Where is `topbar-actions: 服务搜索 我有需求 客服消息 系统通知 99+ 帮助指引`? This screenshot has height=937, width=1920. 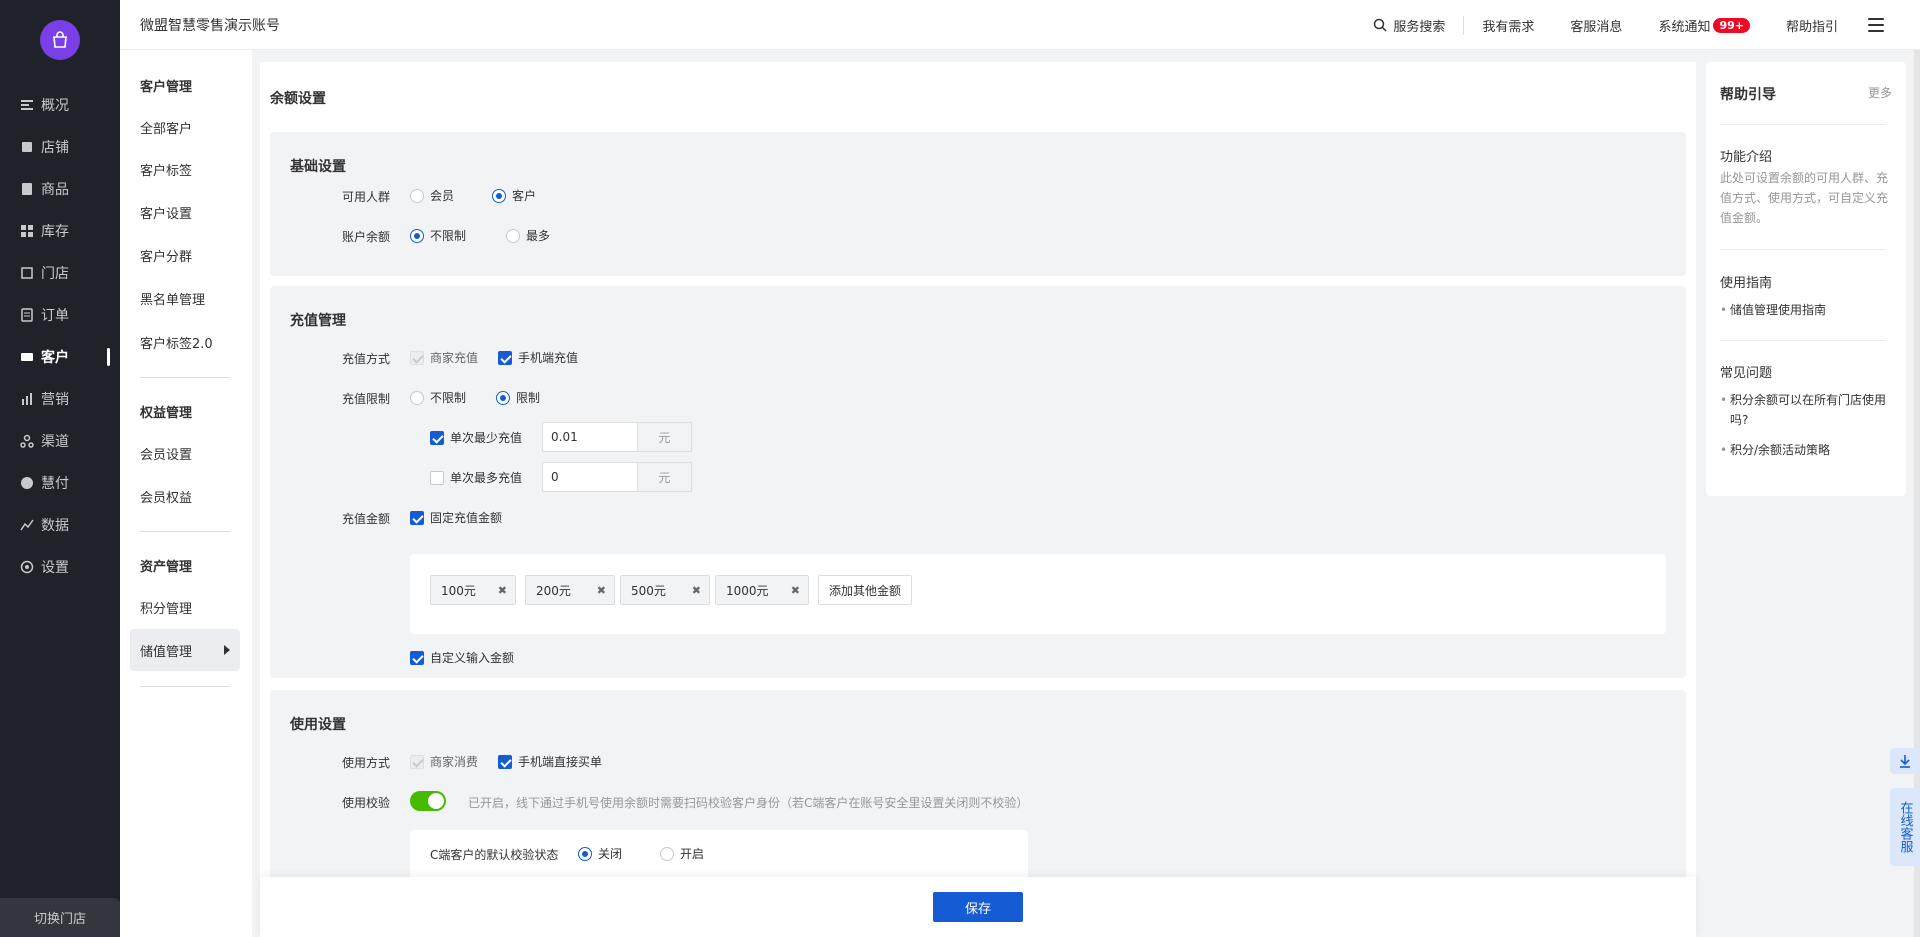
topbar-actions: 服务搜索 我有需求 客服消息 系统通知 99+ 帮助指引 is located at coordinates (1619, 25).